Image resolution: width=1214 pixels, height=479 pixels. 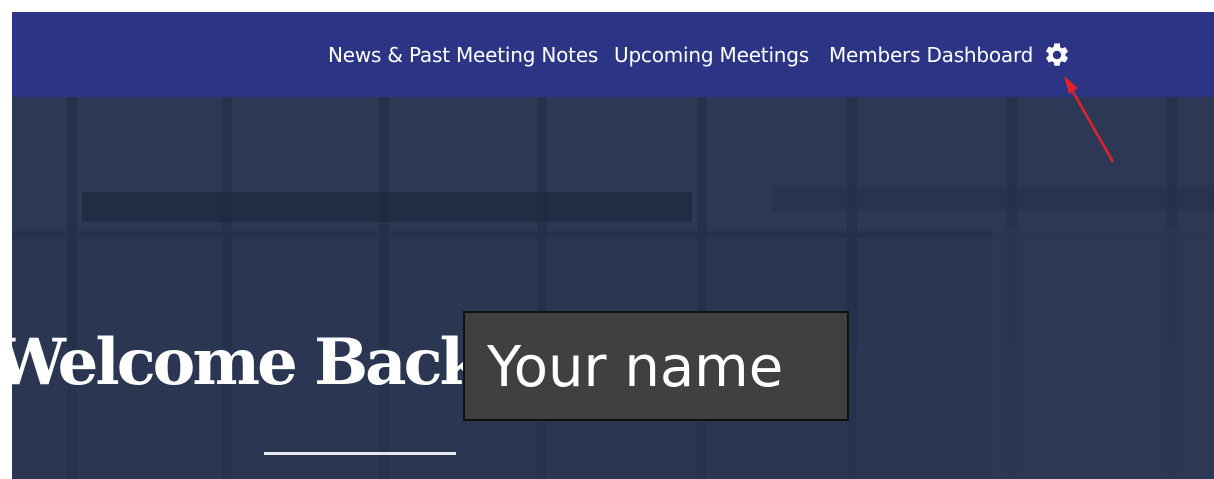 What do you see at coordinates (1057, 55) in the screenshot?
I see `gear-icon` at bounding box center [1057, 55].